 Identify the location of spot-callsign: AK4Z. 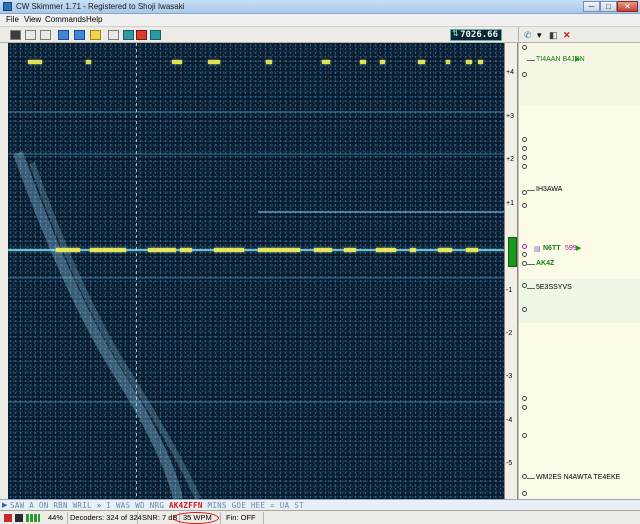
(545, 263).